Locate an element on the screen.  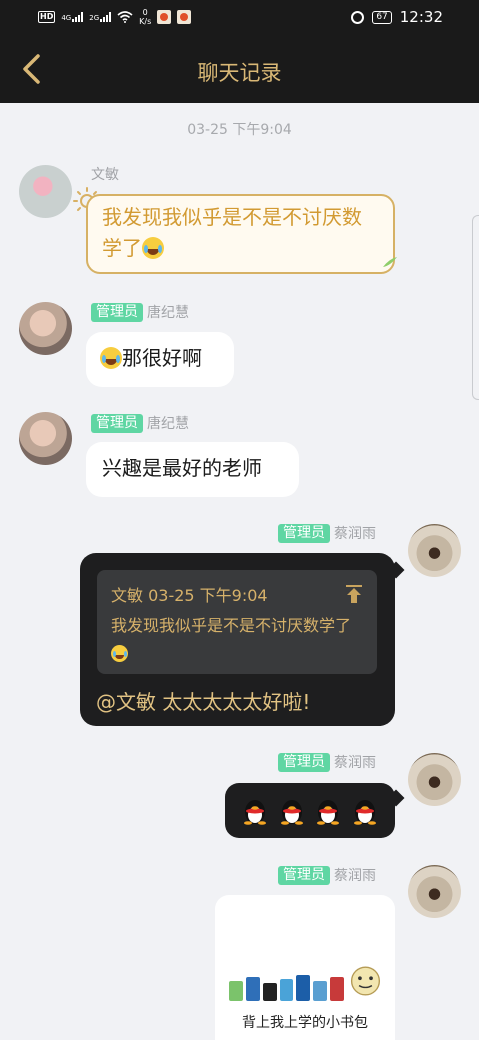
sticker-card: 背上我上学的小书包 is located at coordinates (305, 967).